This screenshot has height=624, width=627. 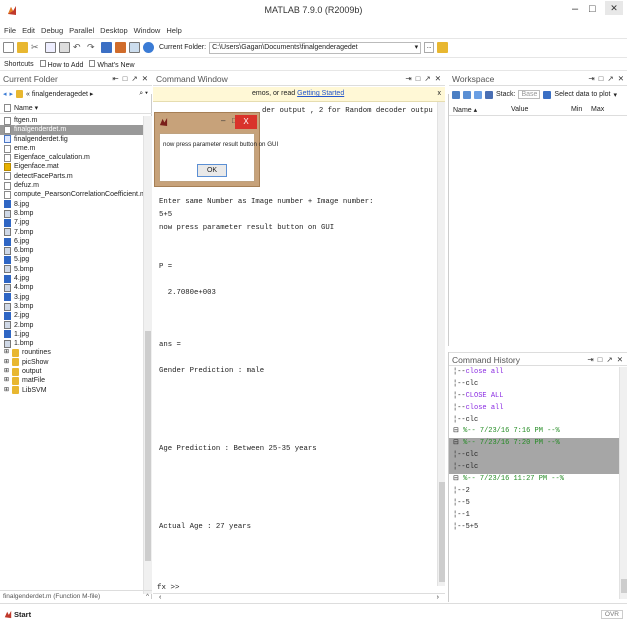 What do you see at coordinates (576, 109) in the screenshot?
I see `col-min: Min` at bounding box center [576, 109].